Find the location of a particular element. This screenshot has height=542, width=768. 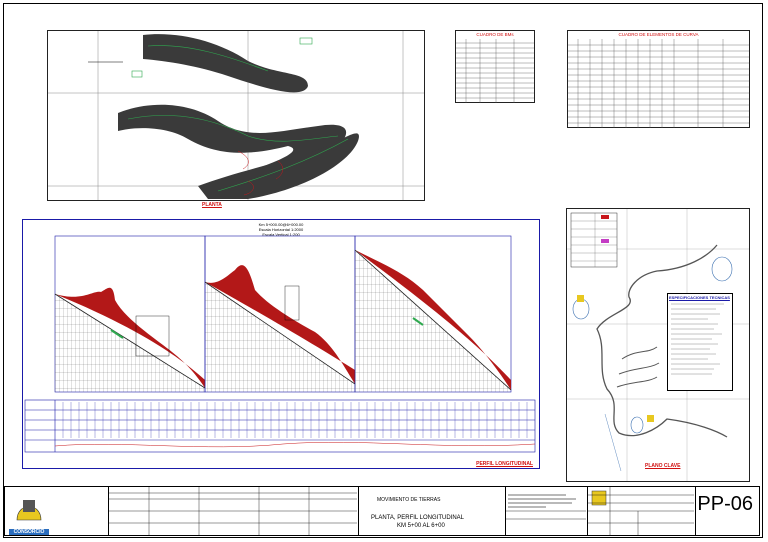

plan-label: PLANTA is located at coordinates (212, 205).